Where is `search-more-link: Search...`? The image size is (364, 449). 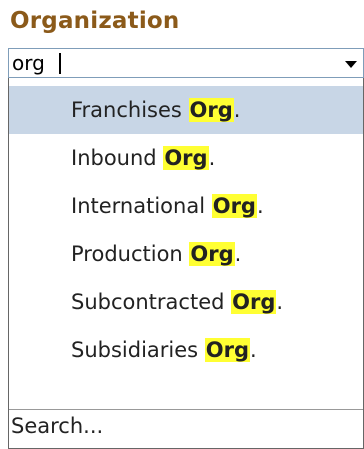
search-more-link: Search... is located at coordinates (57, 426).